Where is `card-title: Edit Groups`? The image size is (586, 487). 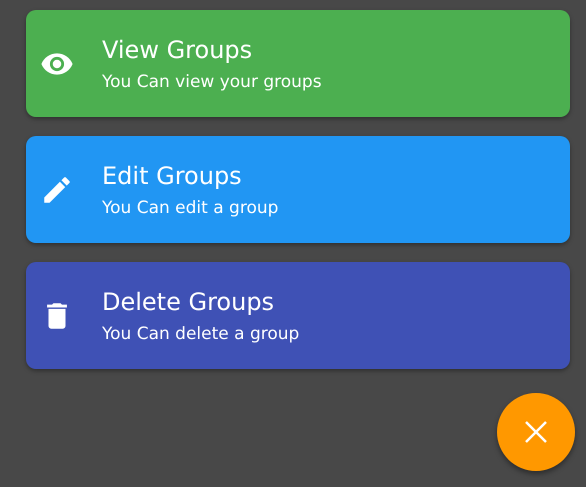
card-title: Edit Groups is located at coordinates (172, 176).